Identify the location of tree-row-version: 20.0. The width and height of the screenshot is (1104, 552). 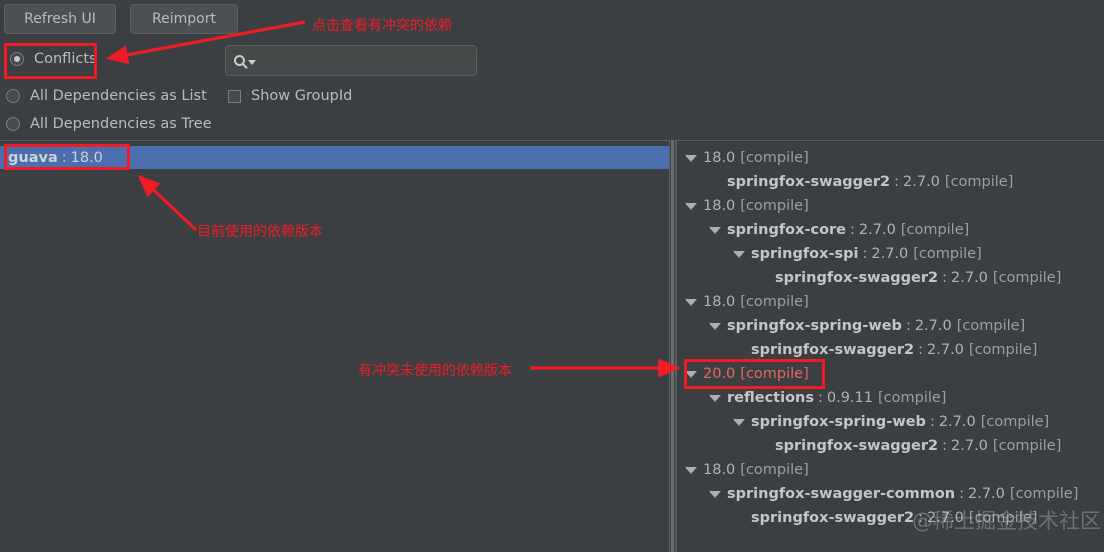
(719, 374).